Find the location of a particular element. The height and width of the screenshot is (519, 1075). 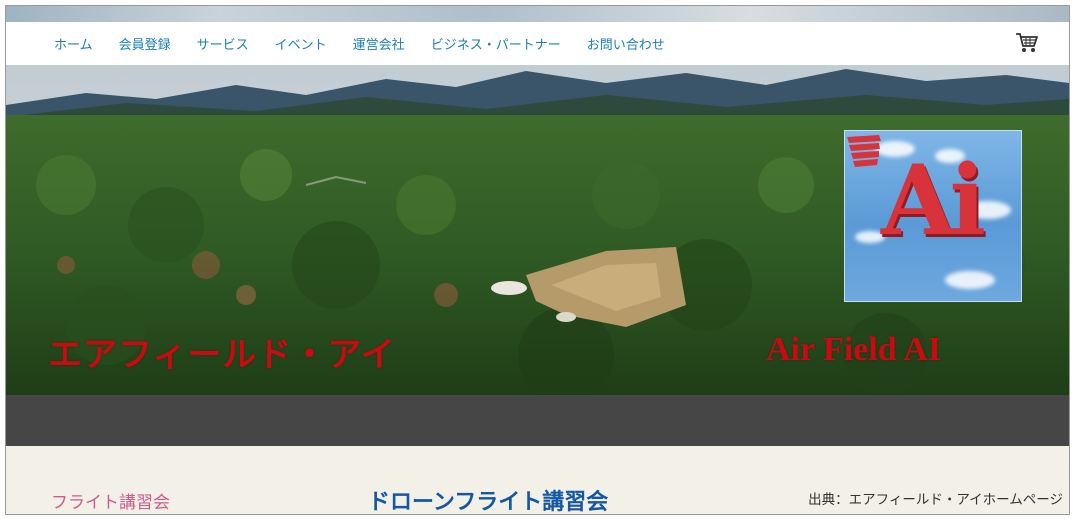

source-credit: 出典：エアフィールド・アイホームページ is located at coordinates (935, 500).